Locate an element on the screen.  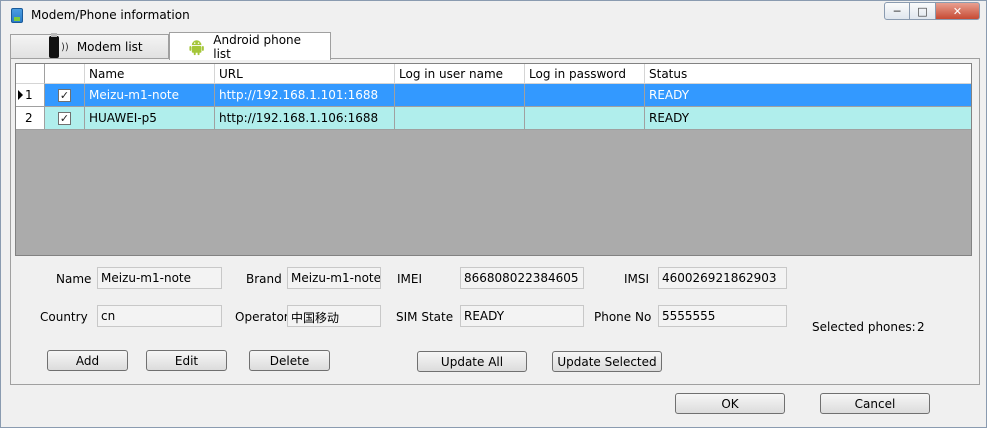
cancel-button: Cancel is located at coordinates (875, 403).